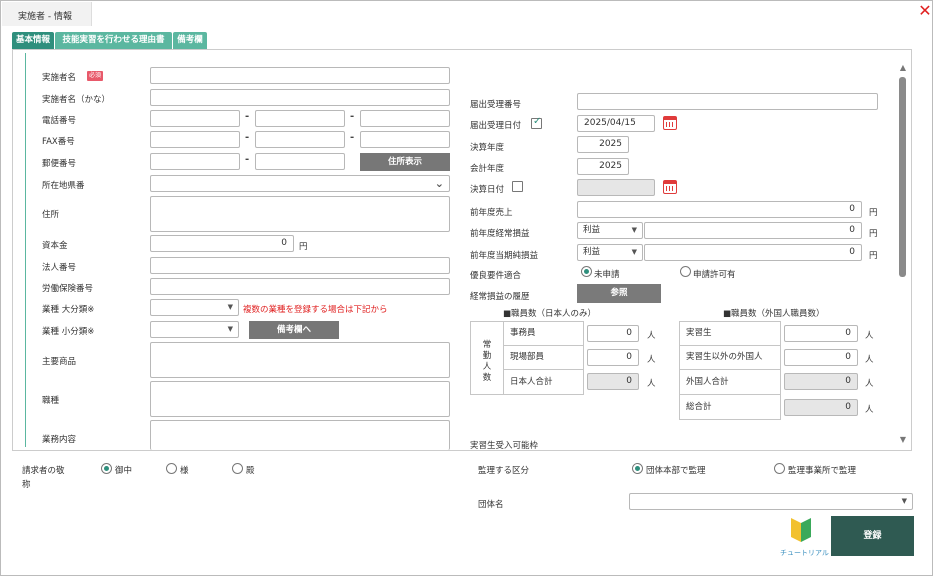  Describe the element at coordinates (487, 190) in the screenshot. I see `settle-date-label: 決算日付` at that location.